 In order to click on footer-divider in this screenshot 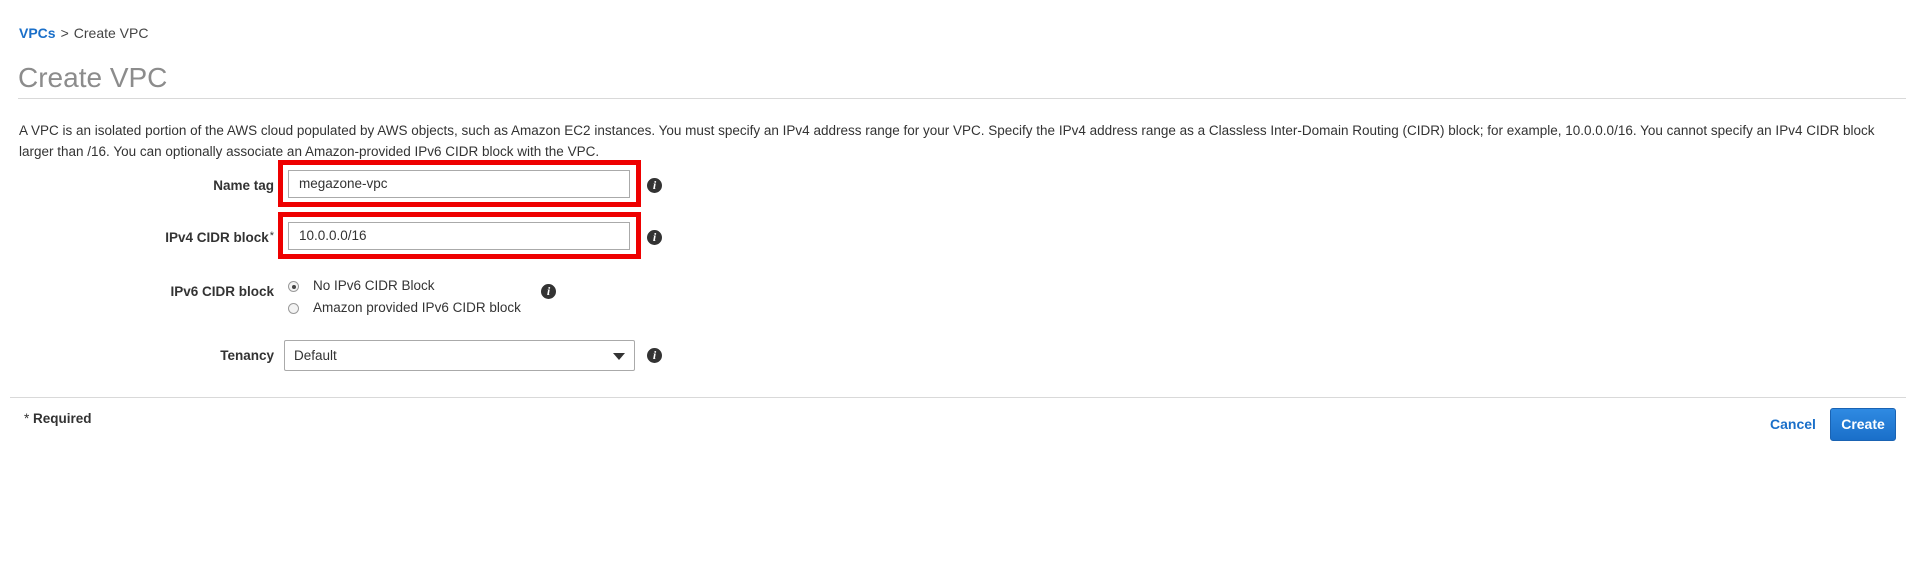, I will do `click(958, 397)`.